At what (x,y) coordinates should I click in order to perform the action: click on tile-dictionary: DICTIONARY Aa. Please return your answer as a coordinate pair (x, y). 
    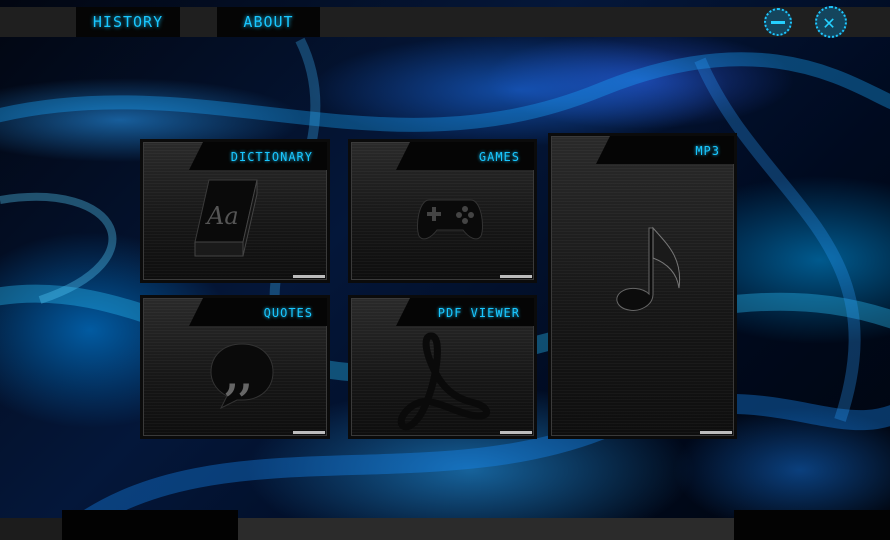
    Looking at the image, I should click on (235, 211).